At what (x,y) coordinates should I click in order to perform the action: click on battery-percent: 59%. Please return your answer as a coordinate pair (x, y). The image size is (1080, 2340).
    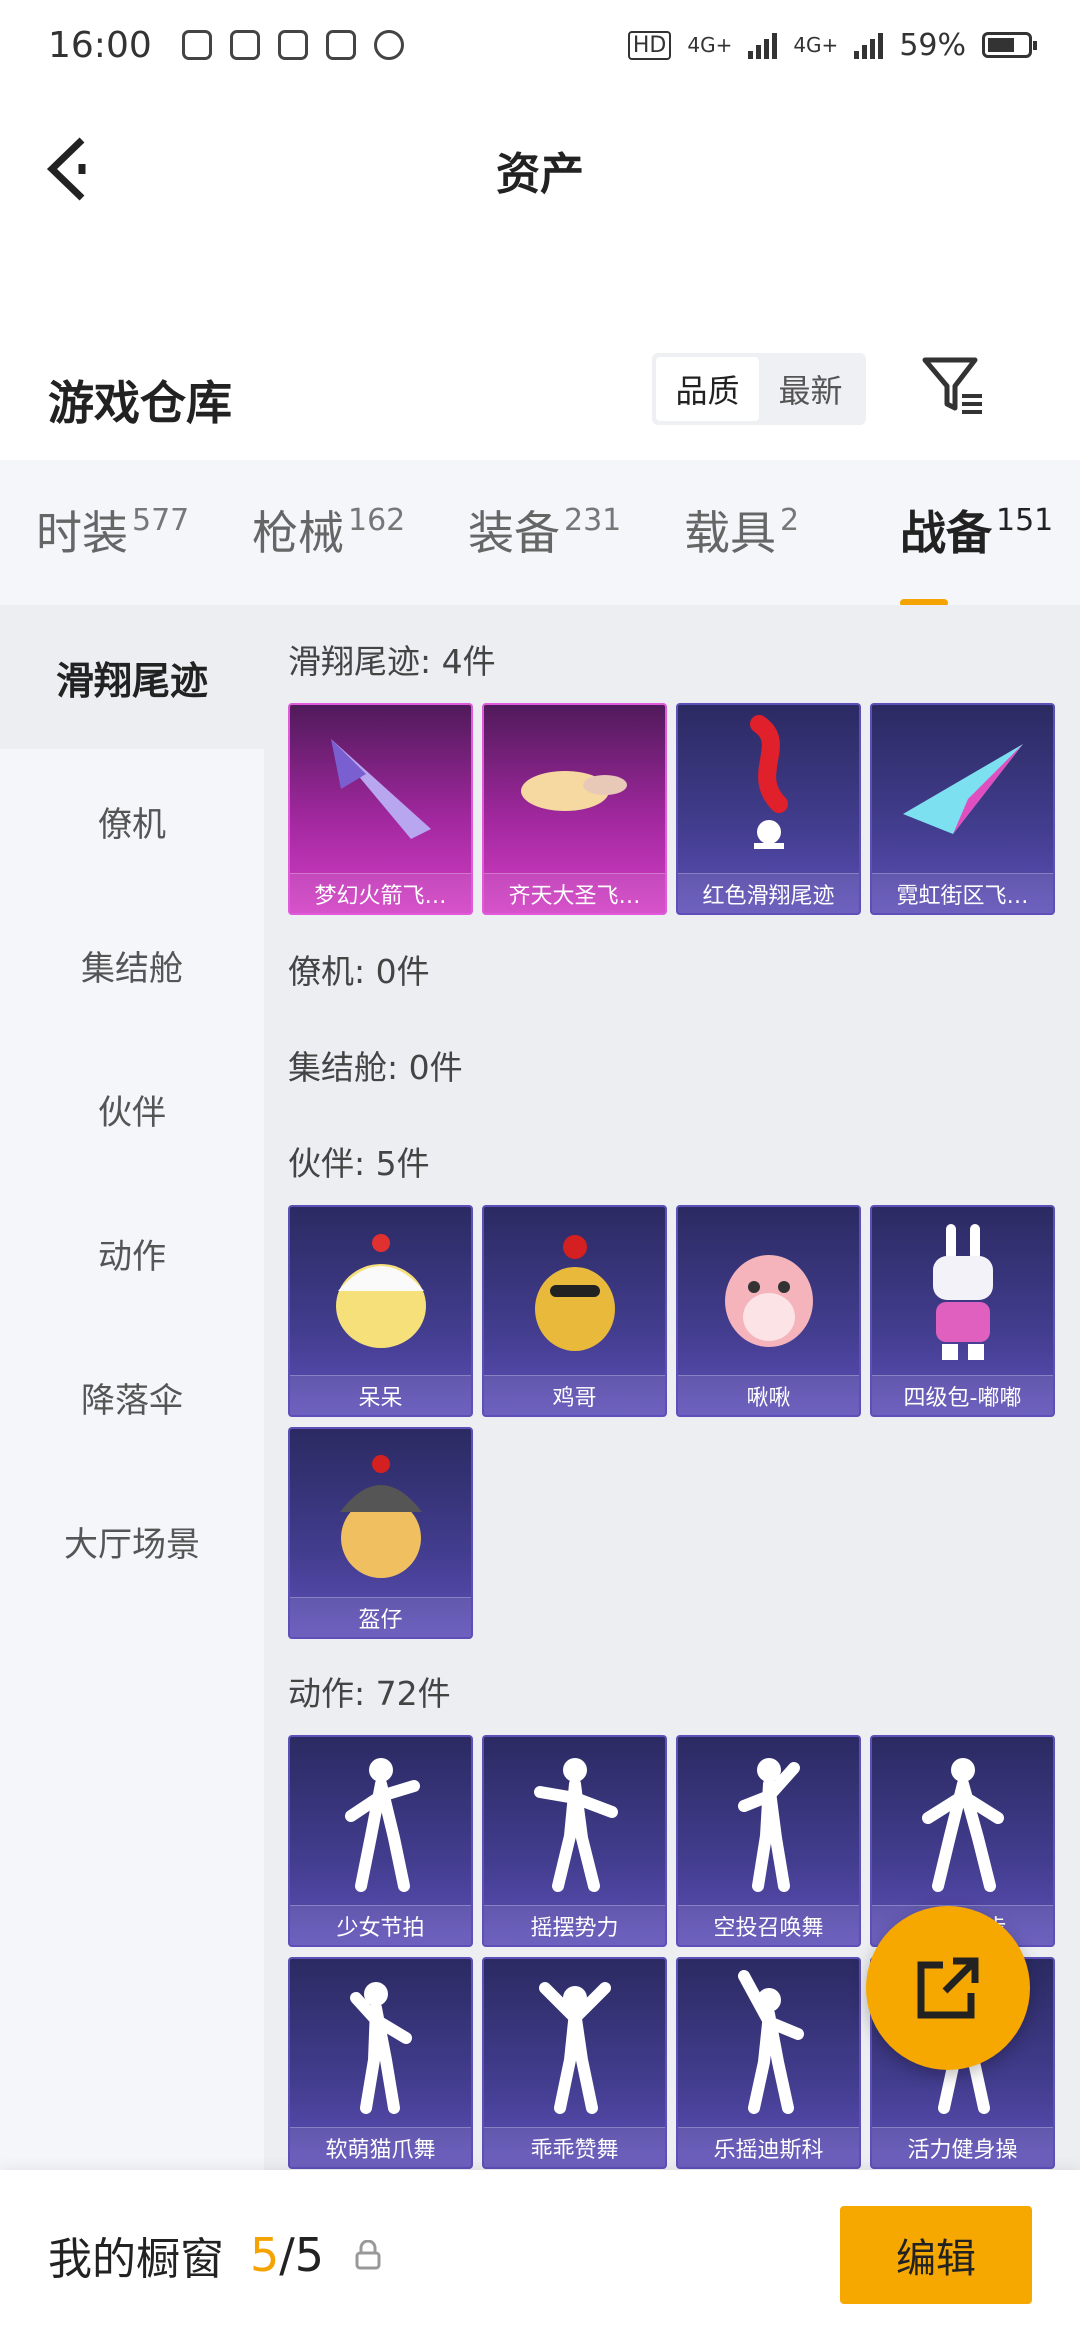
    Looking at the image, I should click on (932, 45).